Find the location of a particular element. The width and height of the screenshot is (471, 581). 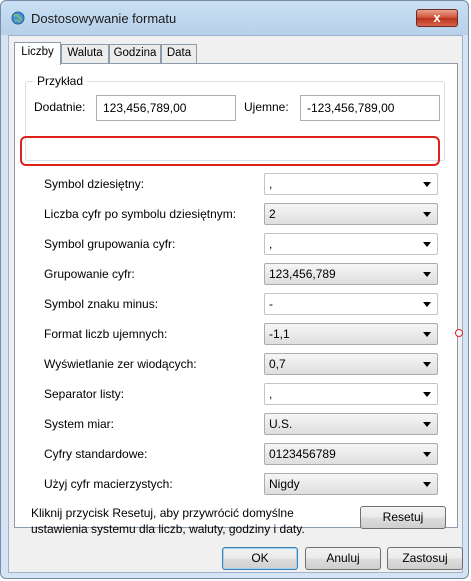

leading-zeros-label: Wyświetlanie zer wiodących: is located at coordinates (120, 364).